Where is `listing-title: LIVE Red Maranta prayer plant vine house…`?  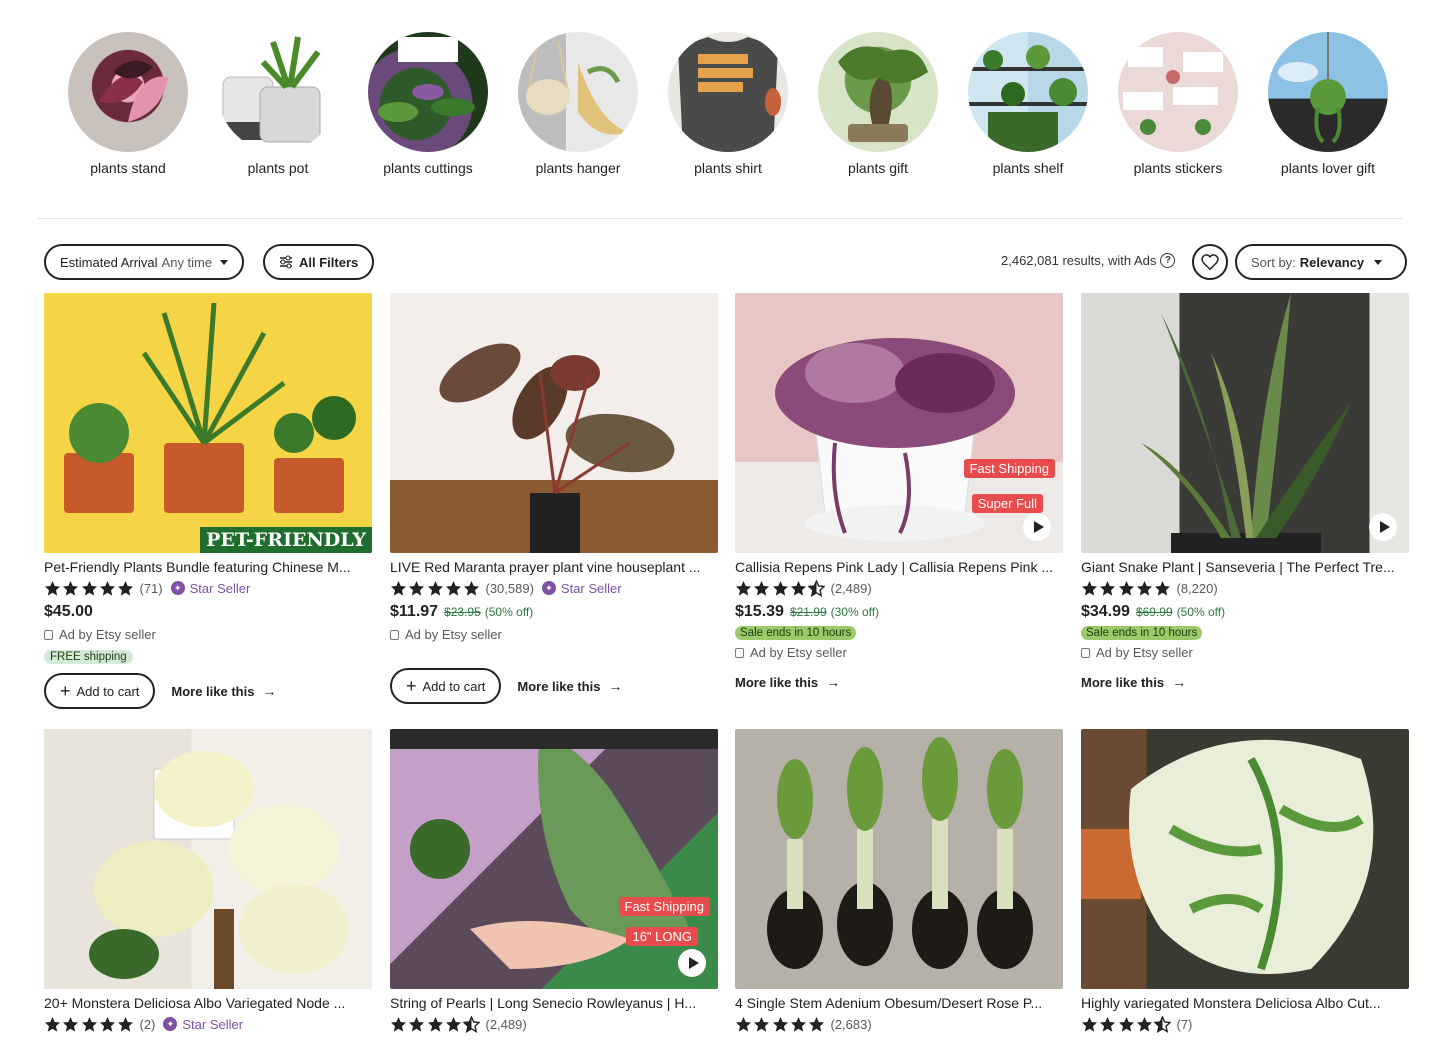
listing-title: LIVE Red Maranta prayer plant vine house… is located at coordinates (554, 567).